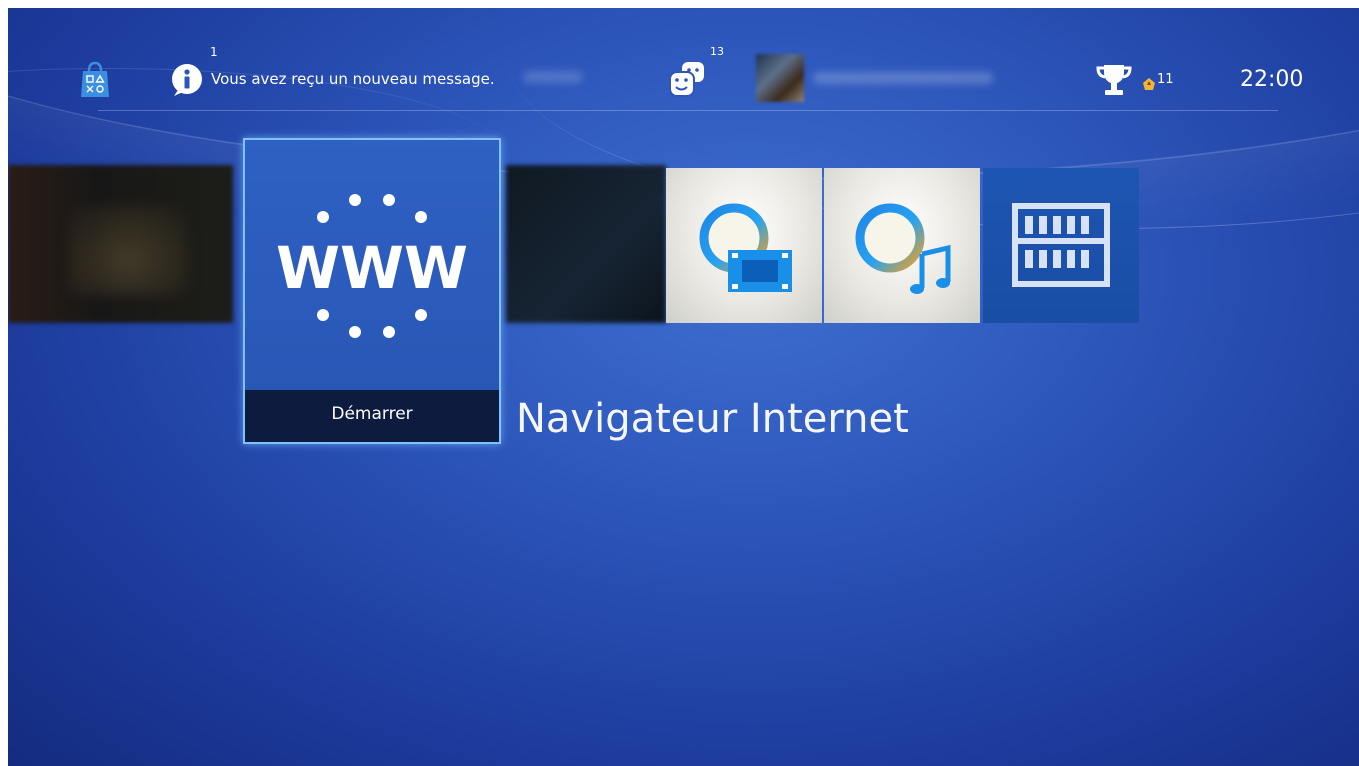 Image resolution: width=1359 pixels, height=766 pixels. Describe the element at coordinates (553, 77) in the screenshot. I see `blurred-text` at that location.